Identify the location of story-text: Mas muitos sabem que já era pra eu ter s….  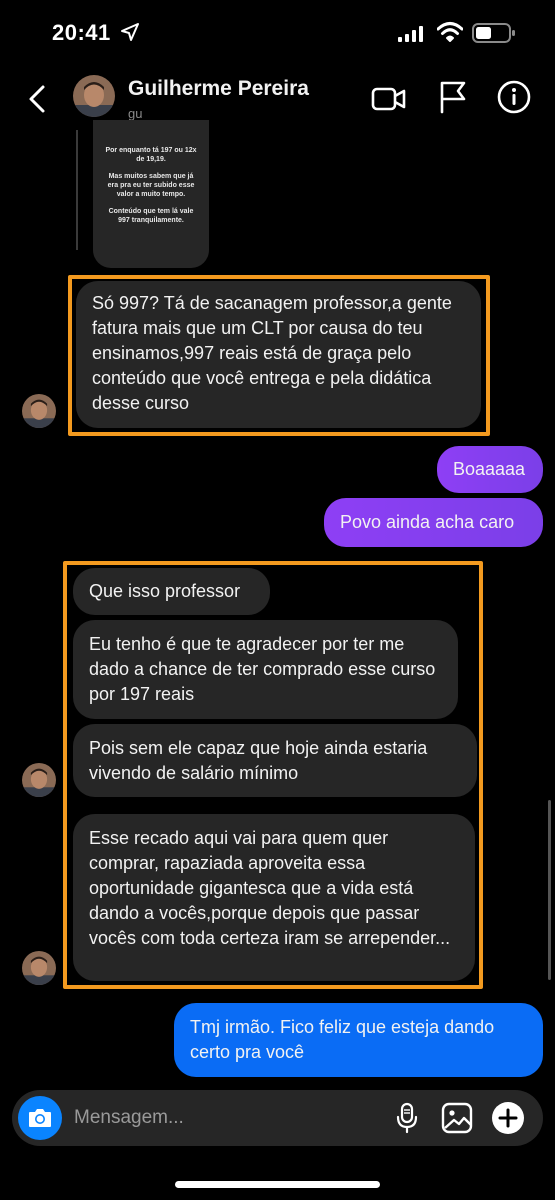
(151, 185).